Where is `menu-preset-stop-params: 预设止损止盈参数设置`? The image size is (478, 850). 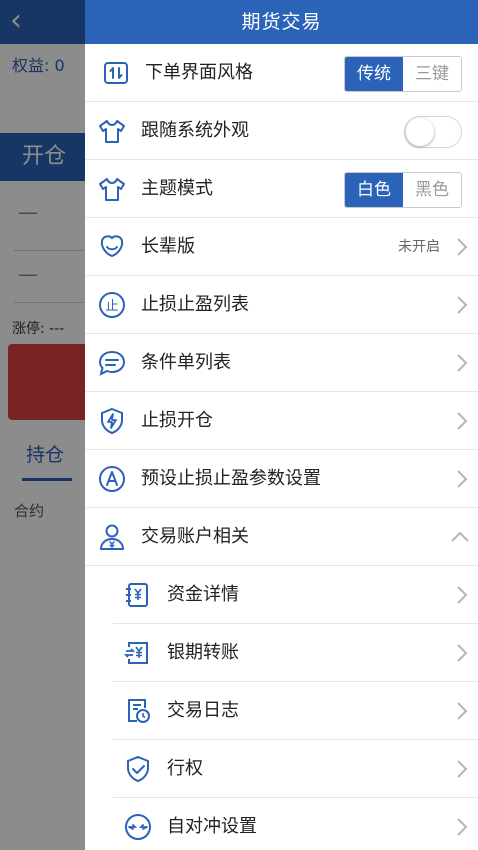 menu-preset-stop-params: 预设止损止盈参数设置 is located at coordinates (281, 479).